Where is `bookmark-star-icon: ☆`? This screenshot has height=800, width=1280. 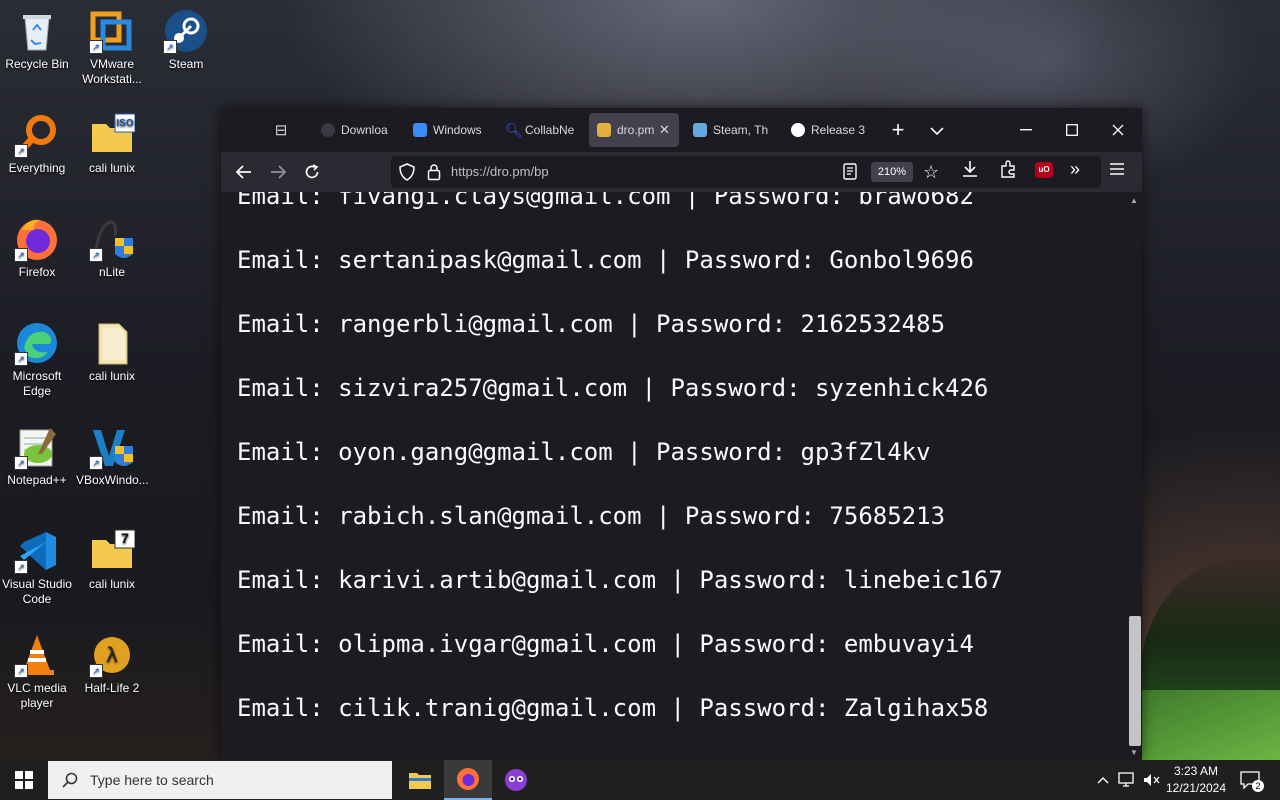 bookmark-star-icon: ☆ is located at coordinates (931, 172).